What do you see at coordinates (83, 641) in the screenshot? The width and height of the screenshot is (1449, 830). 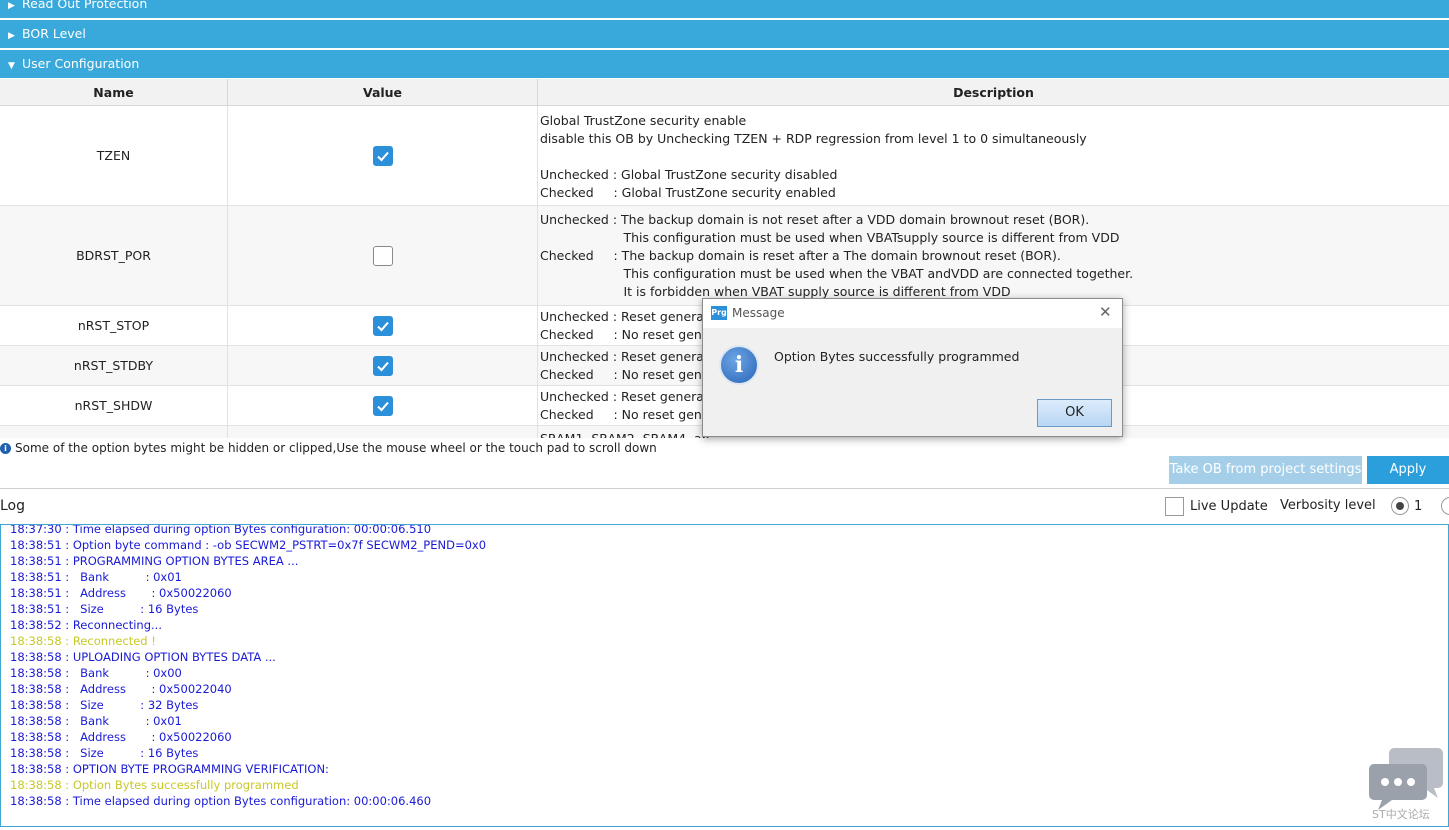 I see `log-line: 18:38:58 : Reconnected !` at bounding box center [83, 641].